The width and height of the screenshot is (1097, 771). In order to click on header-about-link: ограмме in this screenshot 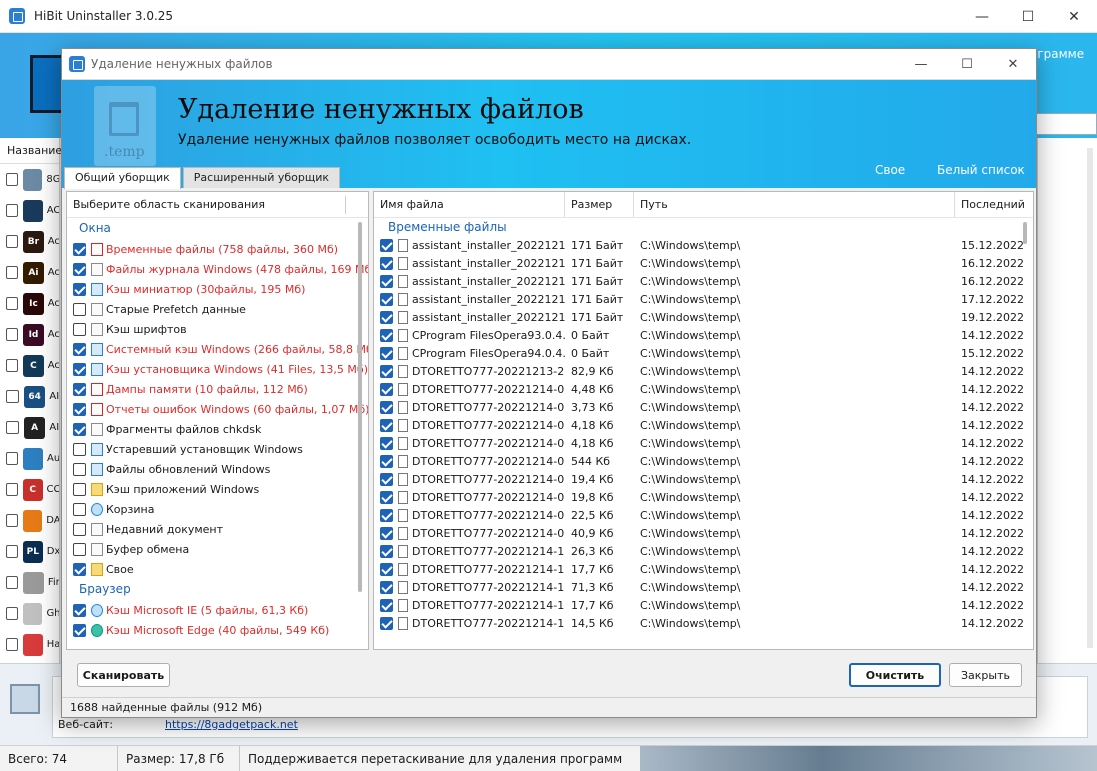, I will do `click(1057, 54)`.